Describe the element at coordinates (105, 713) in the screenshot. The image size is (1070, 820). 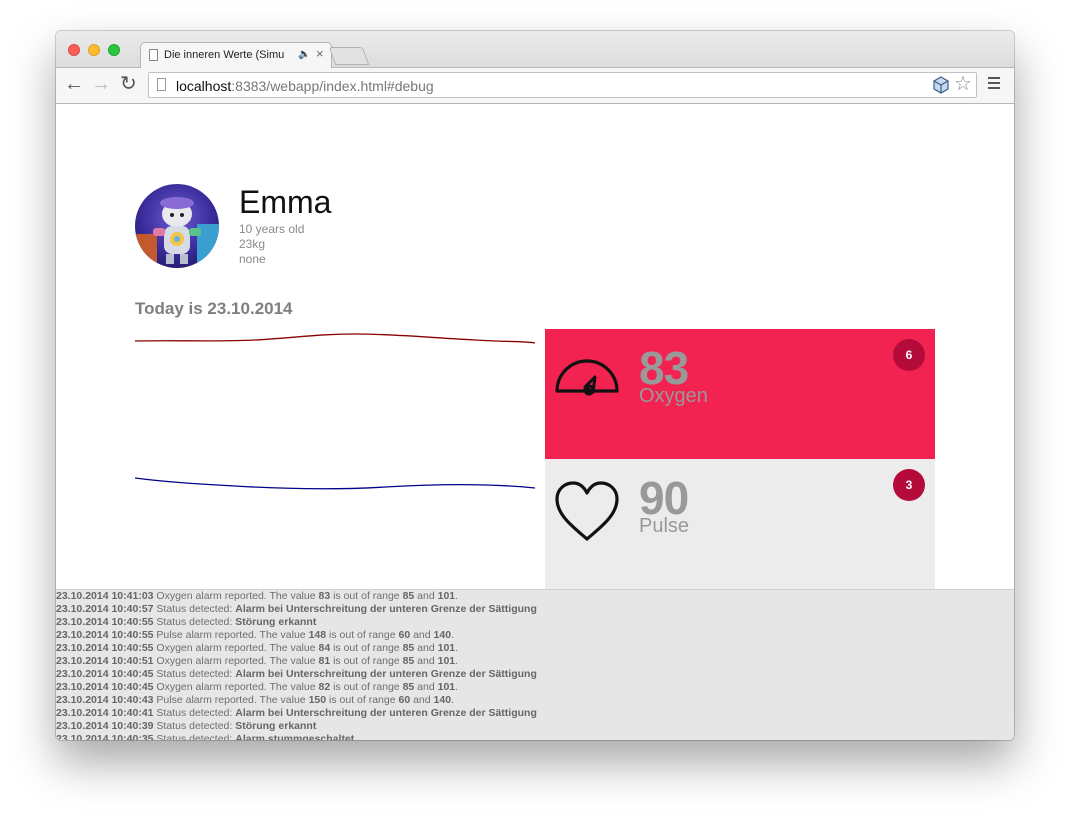
I see `log-timestamp: 23.10.2014 10:40:41` at that location.